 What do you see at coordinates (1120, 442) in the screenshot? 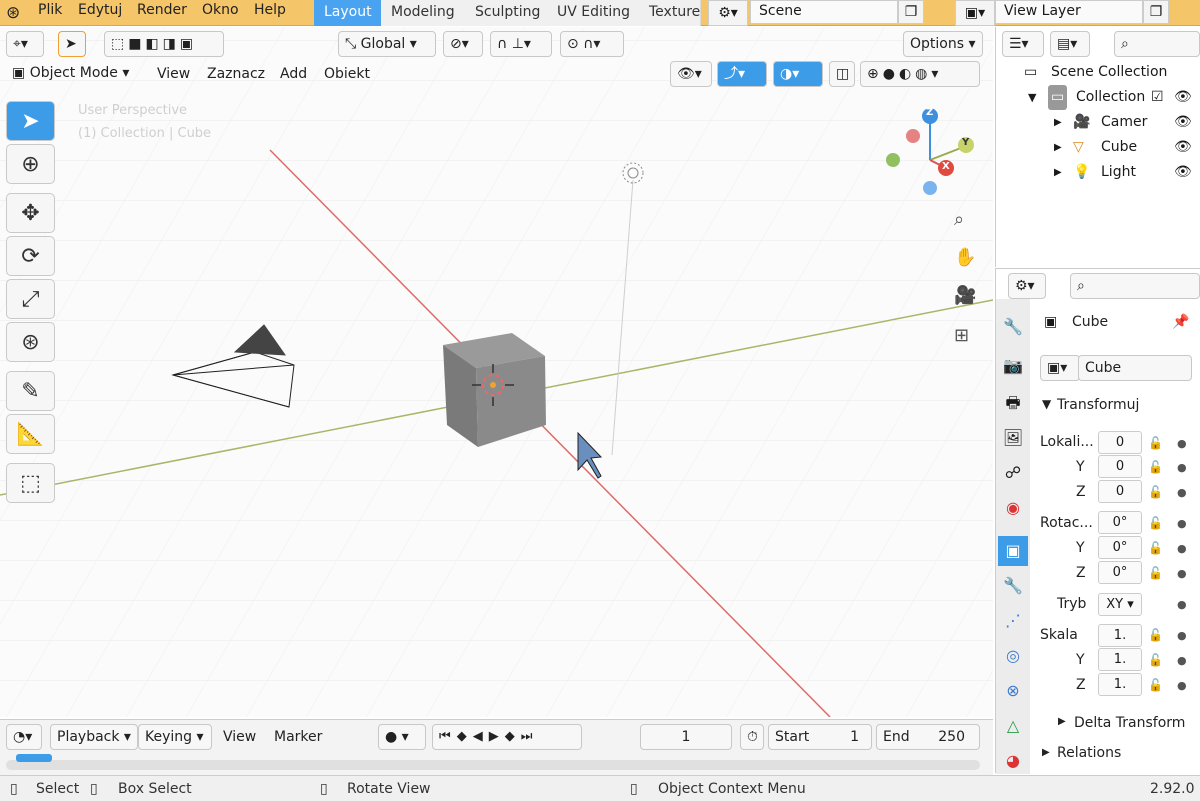
I see `location-x-field: 0` at bounding box center [1120, 442].